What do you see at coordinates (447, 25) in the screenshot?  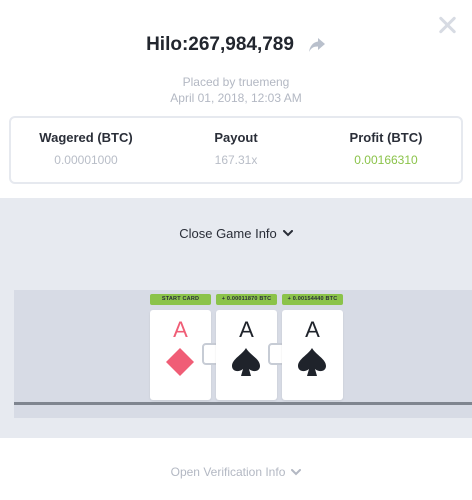 I see `close-icon` at bounding box center [447, 25].